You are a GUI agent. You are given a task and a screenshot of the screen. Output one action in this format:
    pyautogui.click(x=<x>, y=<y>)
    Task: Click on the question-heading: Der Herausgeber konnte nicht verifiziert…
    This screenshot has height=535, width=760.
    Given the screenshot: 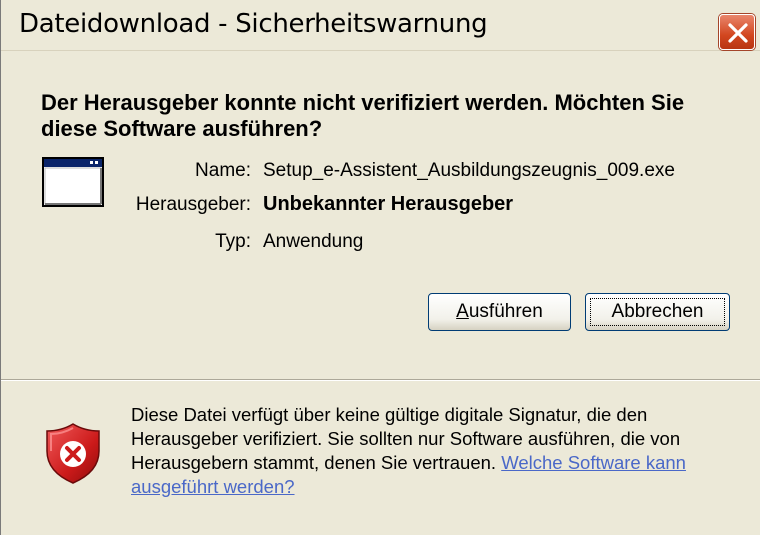 What is the action you would take?
    pyautogui.click(x=363, y=115)
    